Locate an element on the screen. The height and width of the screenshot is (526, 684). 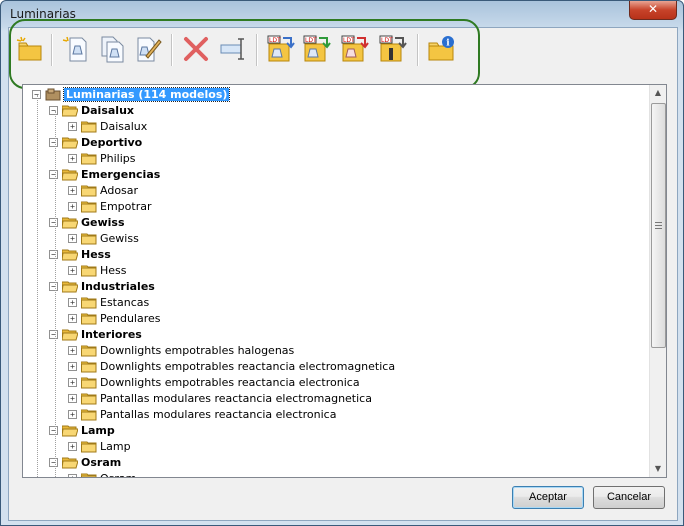
tree-item: + Osram is located at coordinates (102, 473).